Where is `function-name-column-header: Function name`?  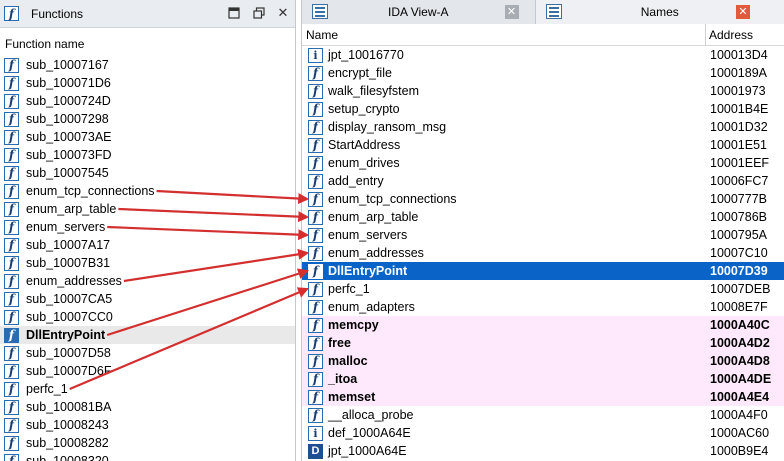
function-name-column-header: Function name is located at coordinates (147, 42).